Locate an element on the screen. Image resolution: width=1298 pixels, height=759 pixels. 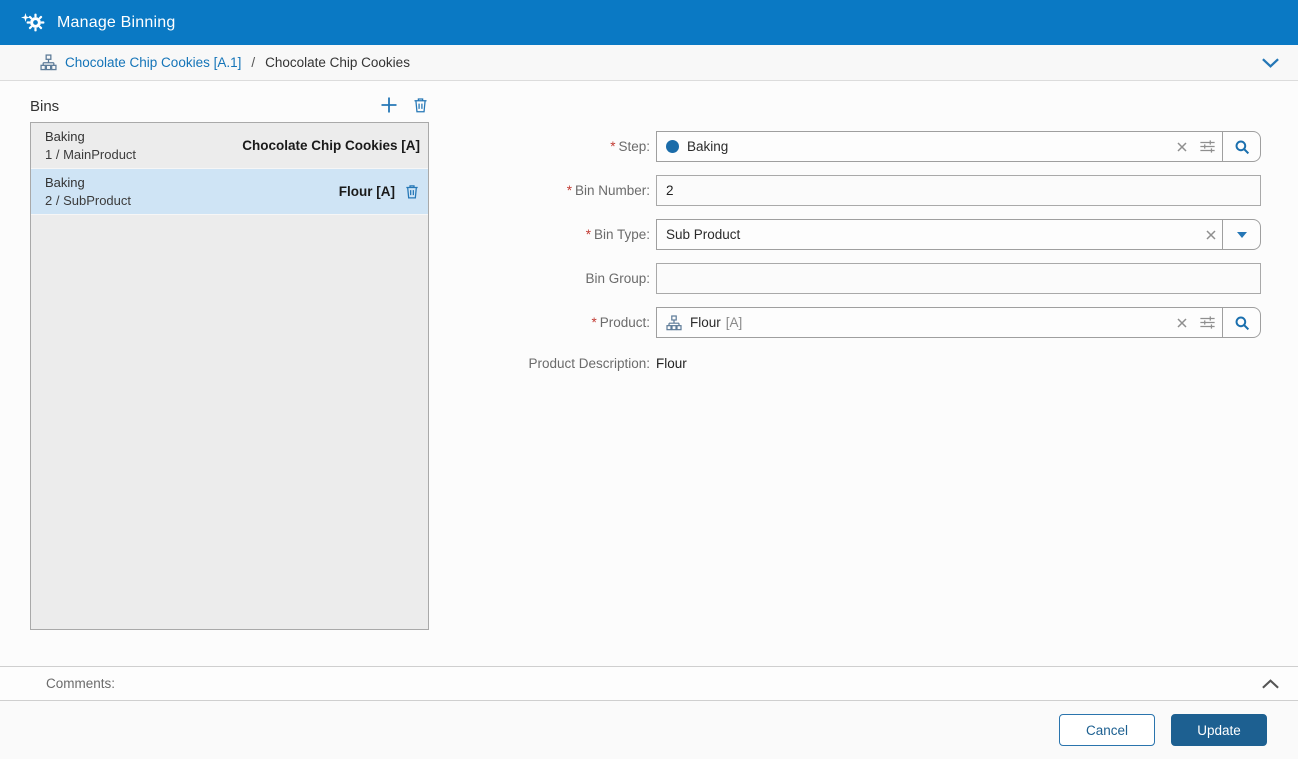
bin-group-label: Bin Group: is located at coordinates (617, 278).